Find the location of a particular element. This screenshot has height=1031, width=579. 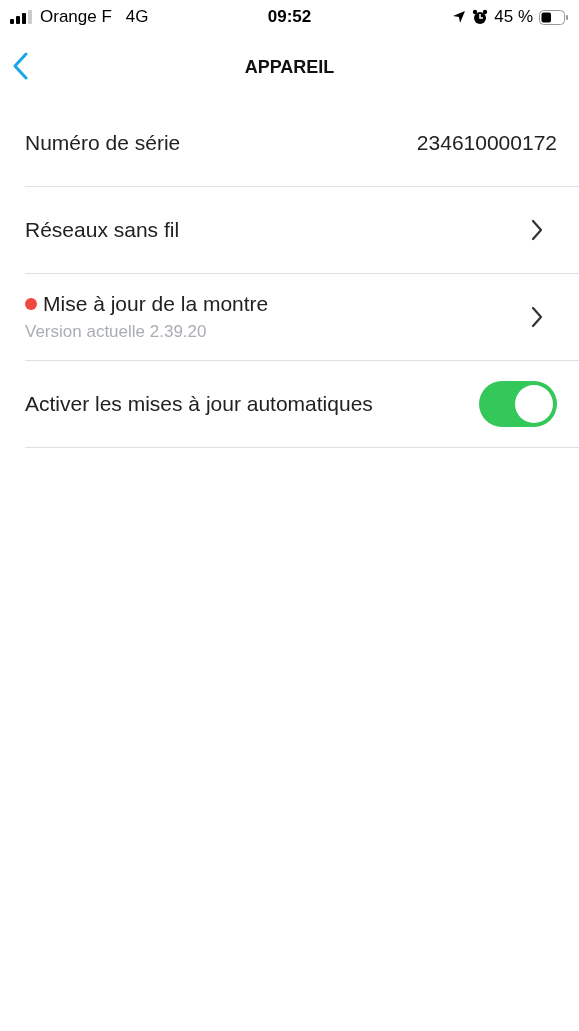

carrier-name: Orange F is located at coordinates (76, 17).